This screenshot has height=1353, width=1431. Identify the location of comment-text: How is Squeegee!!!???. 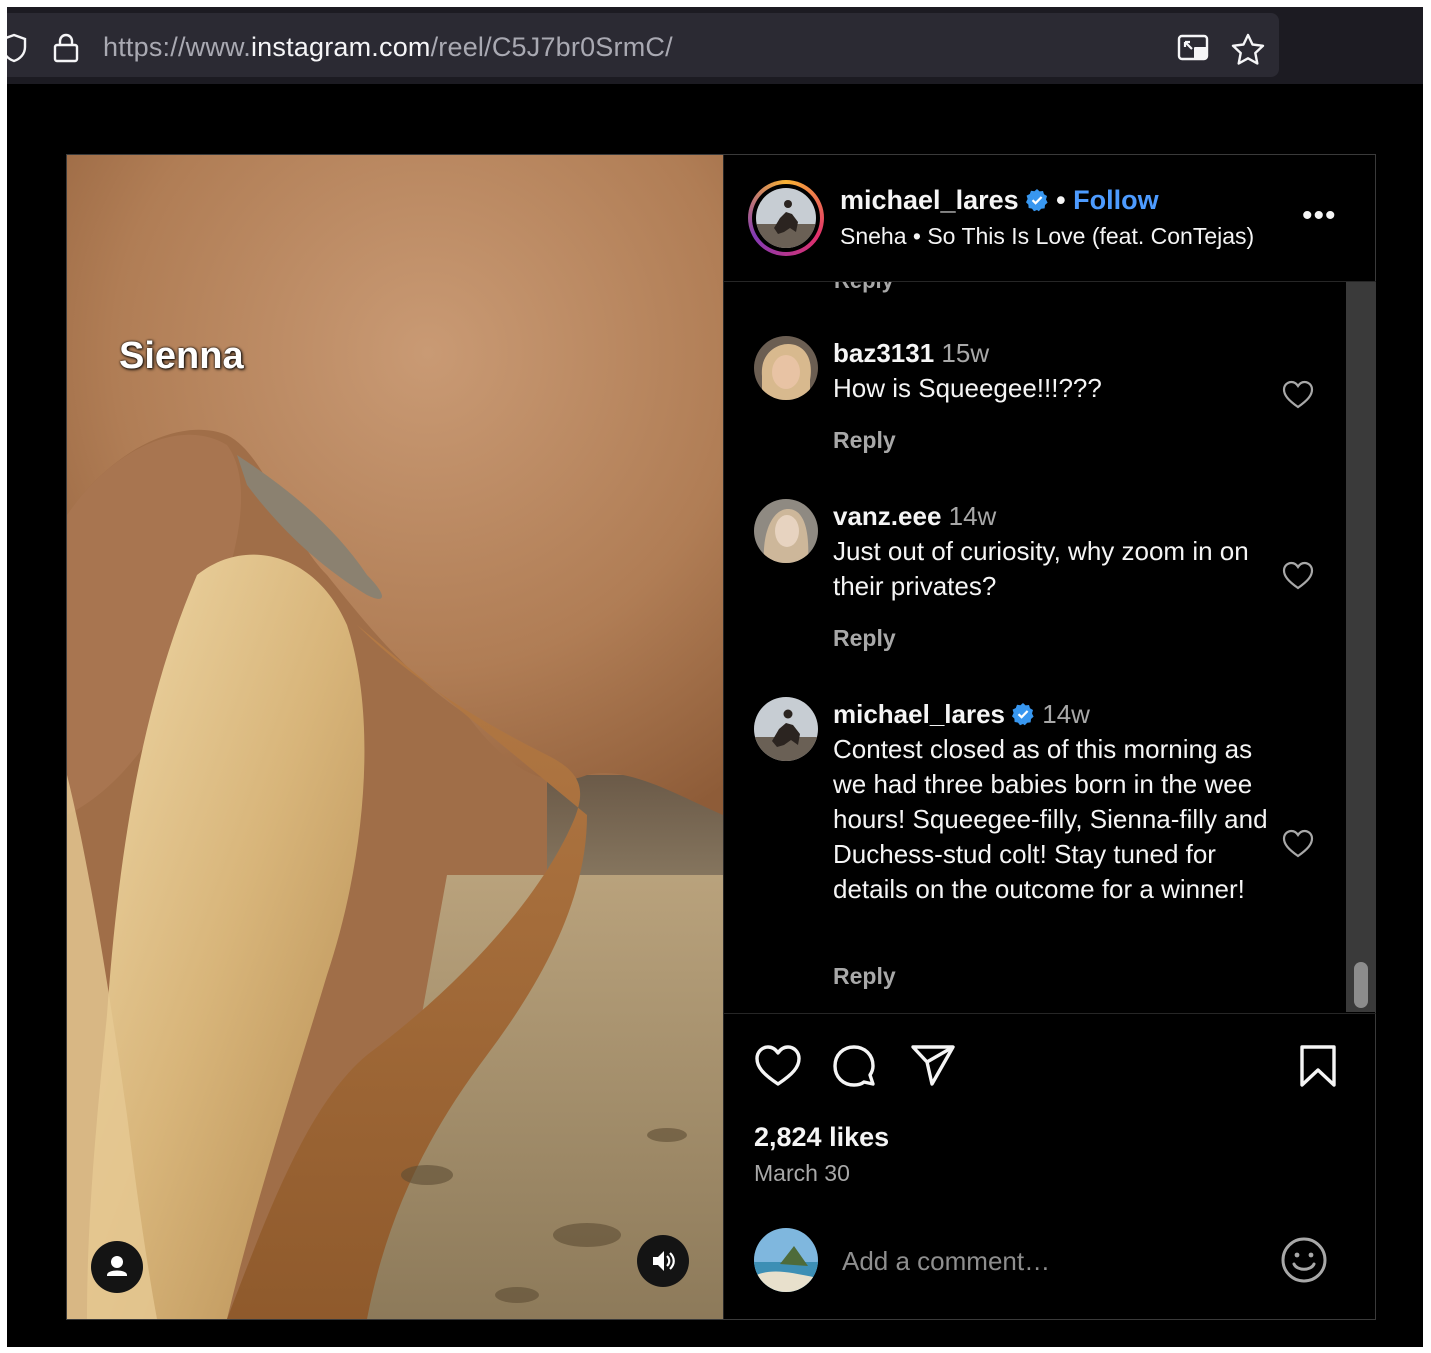
(967, 388).